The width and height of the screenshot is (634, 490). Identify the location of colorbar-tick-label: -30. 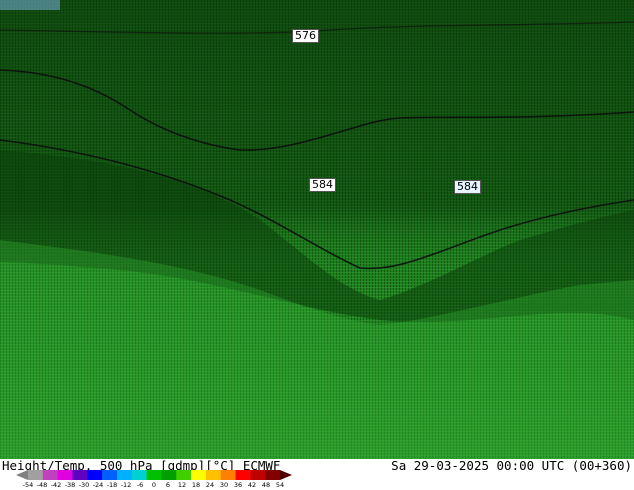
(84, 485).